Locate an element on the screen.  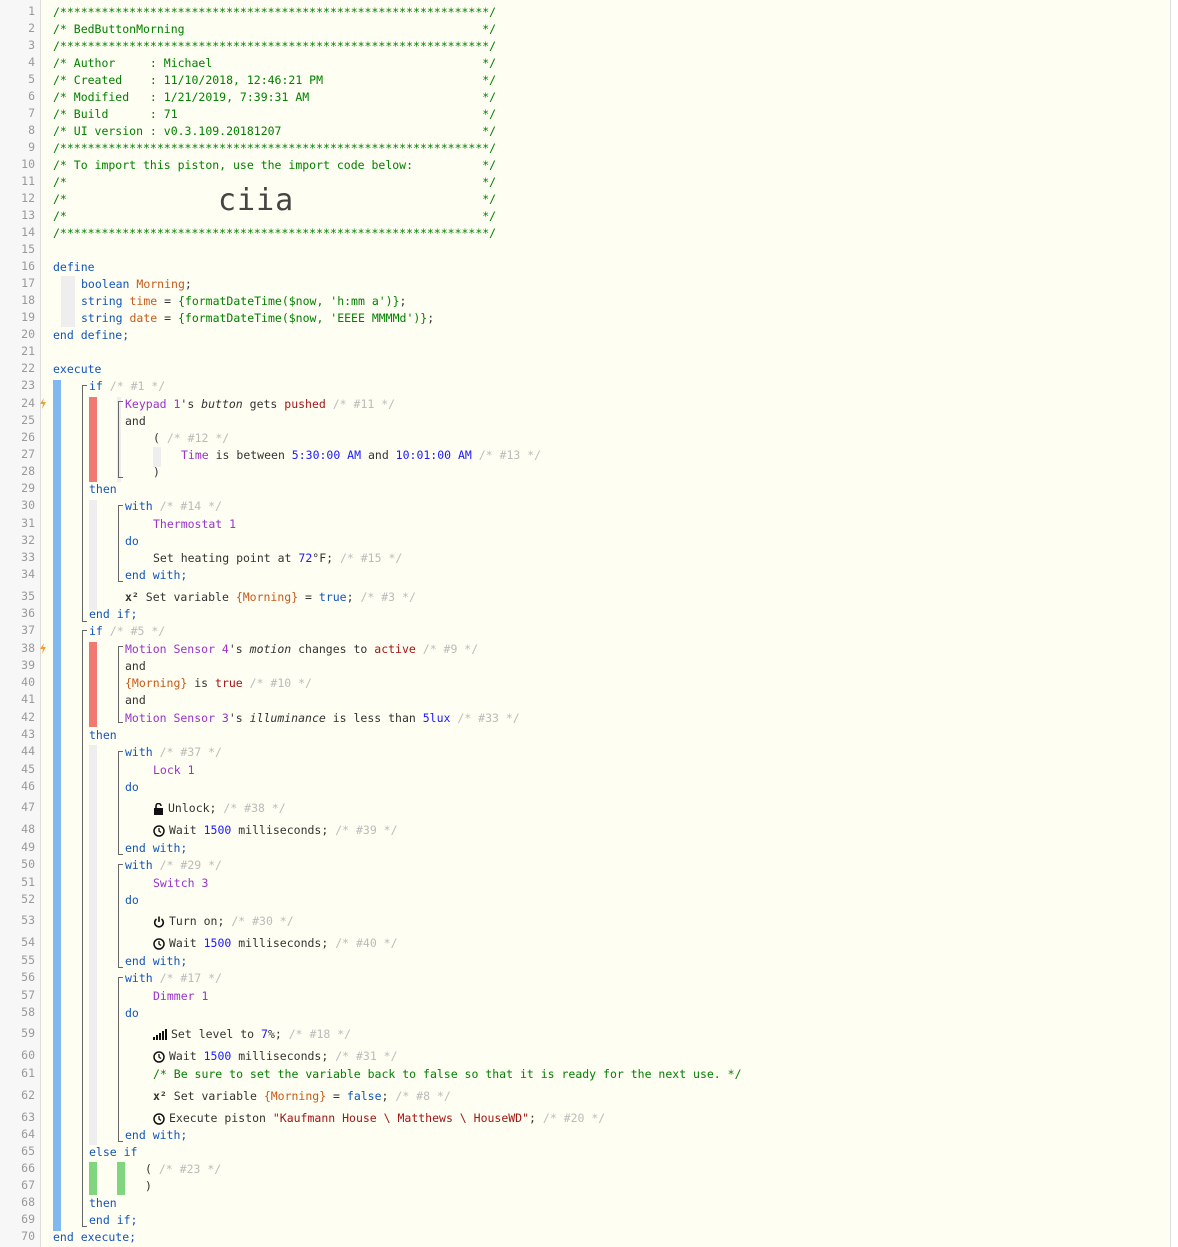
line-number: 22 is located at coordinates (28, 368).